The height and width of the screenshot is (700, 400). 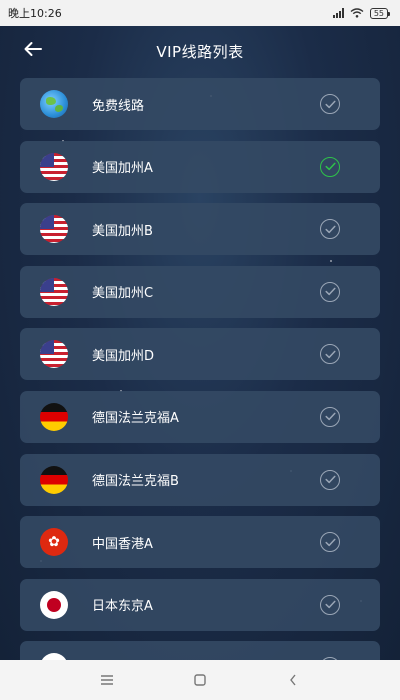 What do you see at coordinates (200, 650) in the screenshot?
I see `route-item` at bounding box center [200, 650].